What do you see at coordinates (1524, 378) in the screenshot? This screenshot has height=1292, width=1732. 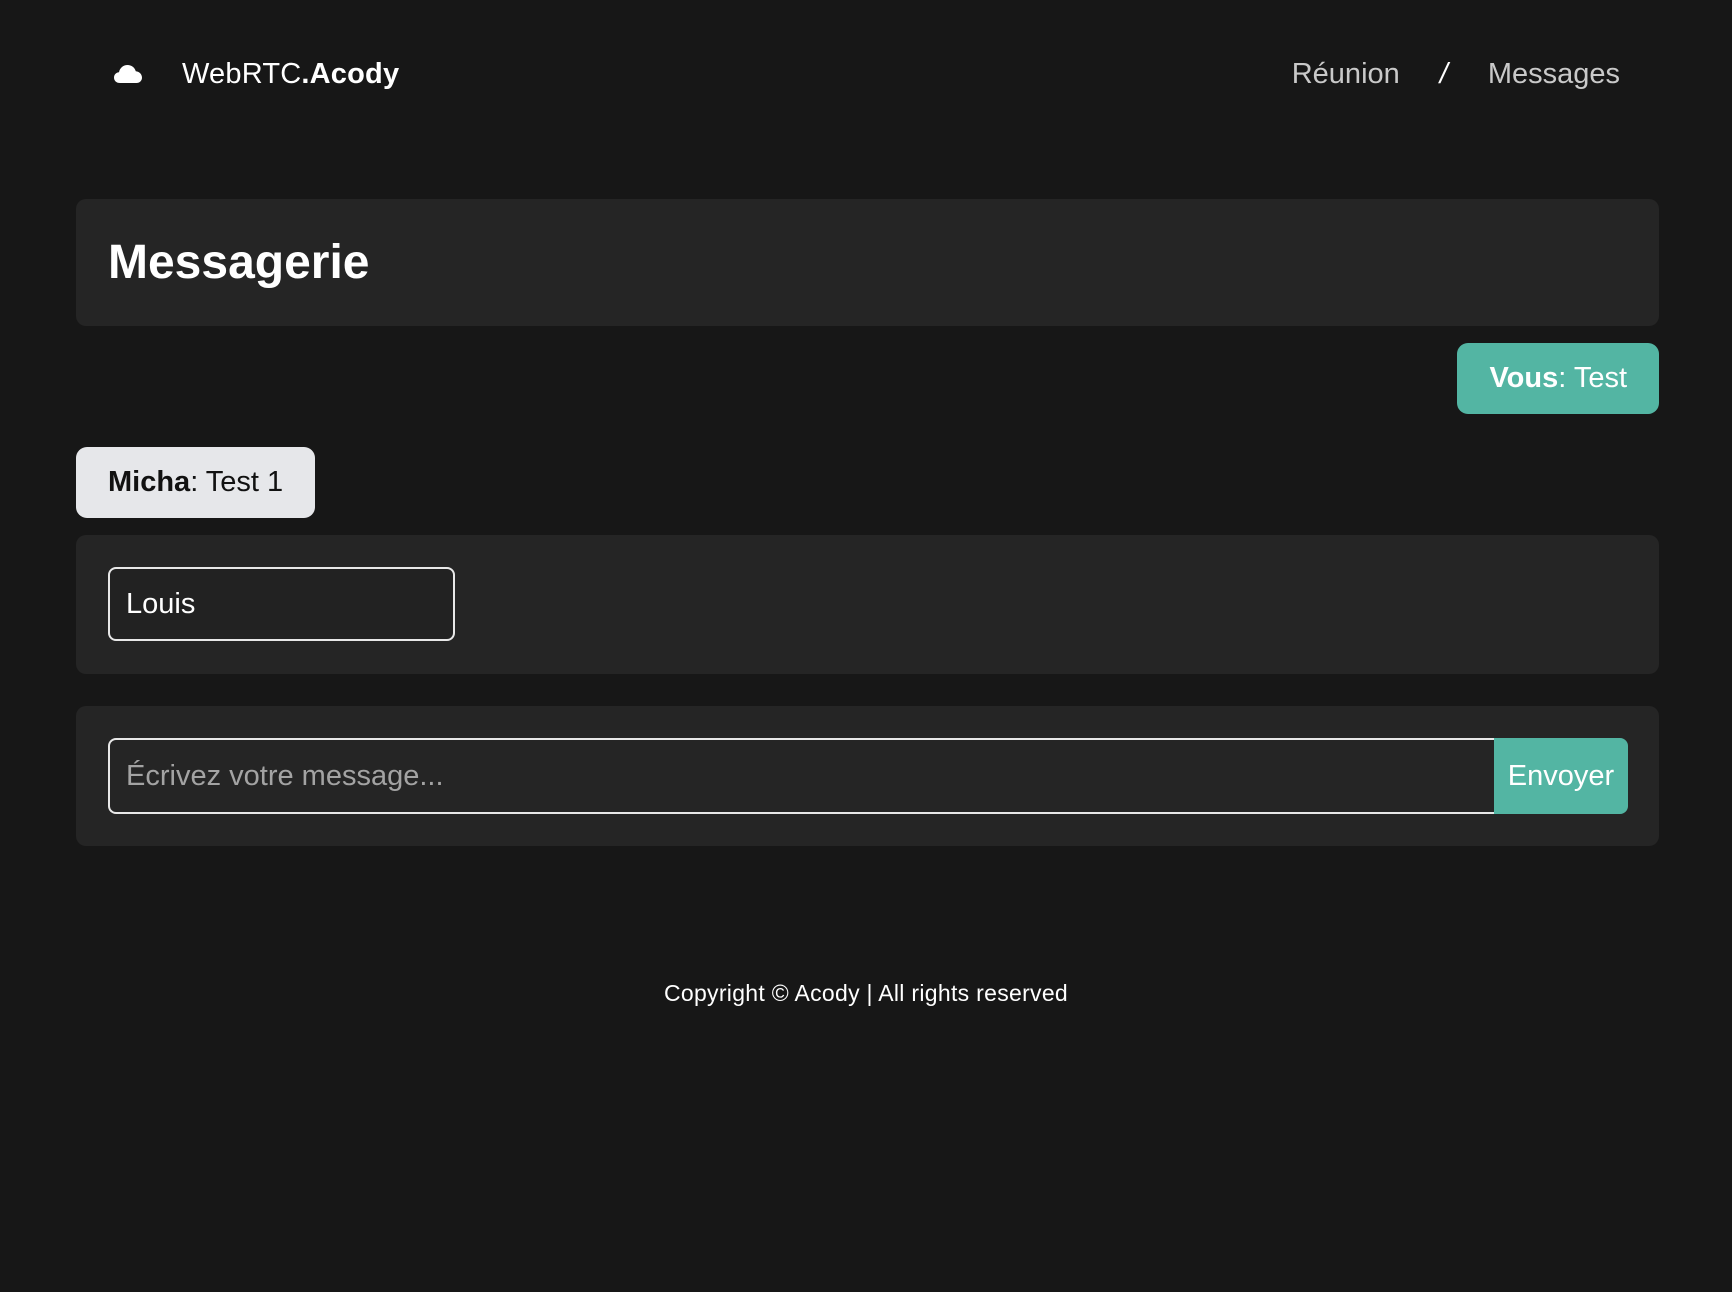 I see `message-sender: Vous` at bounding box center [1524, 378].